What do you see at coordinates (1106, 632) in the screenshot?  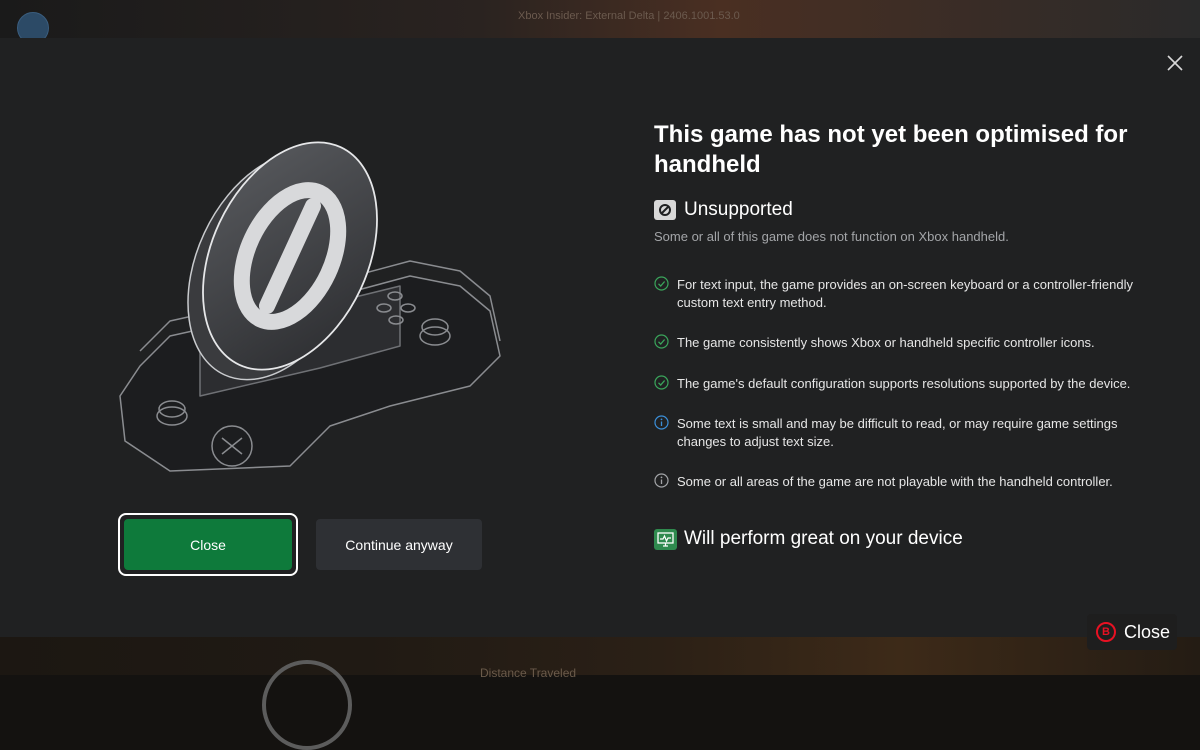 I see `b-button-icon: B` at bounding box center [1106, 632].